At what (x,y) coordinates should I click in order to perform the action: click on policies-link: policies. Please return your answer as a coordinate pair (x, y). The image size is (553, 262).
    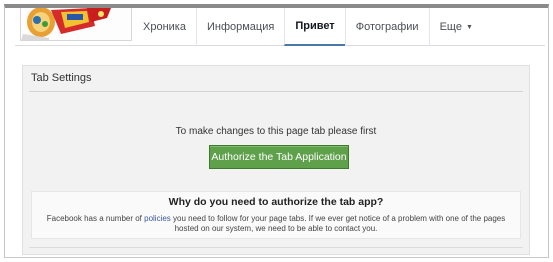
    Looking at the image, I should click on (157, 218).